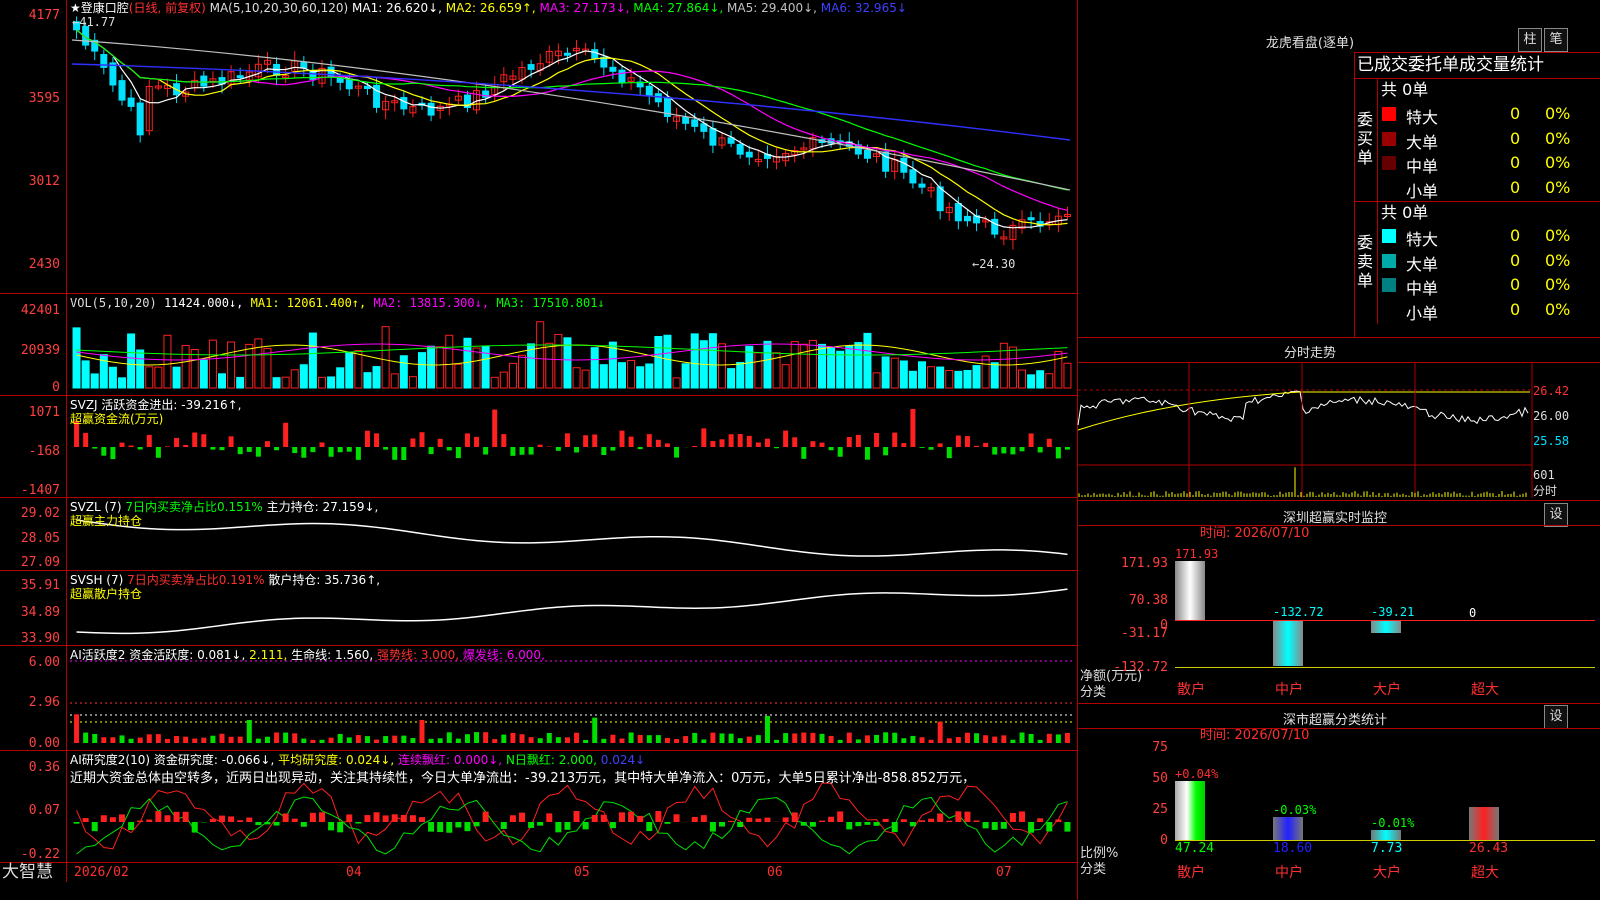  I want to click on vol-label: VOL(5,10,20), so click(113, 303).